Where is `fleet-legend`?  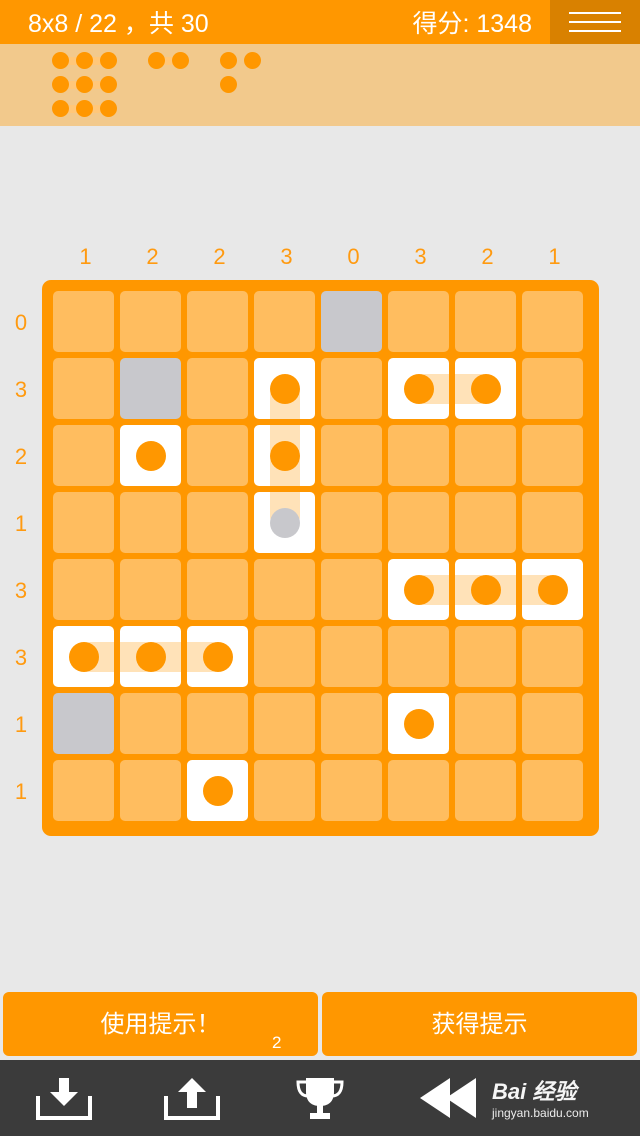
fleet-legend is located at coordinates (320, 85).